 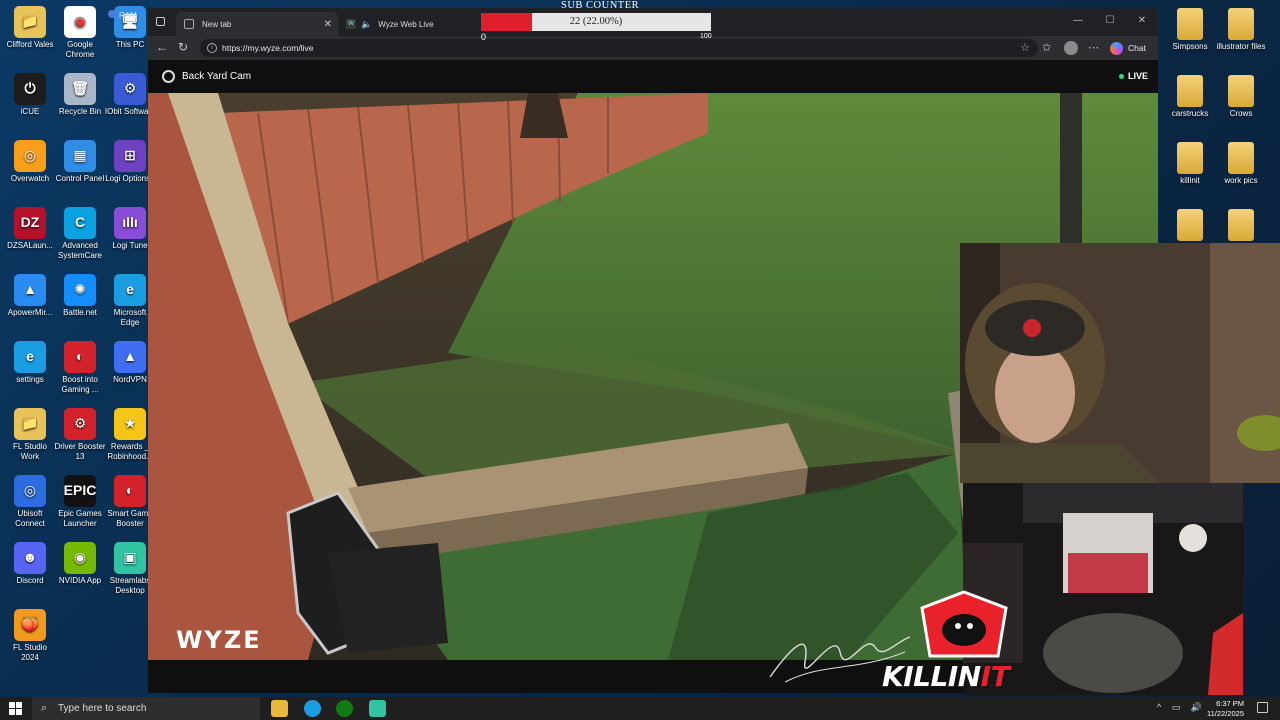 I want to click on desktop-folder: carstrucks, so click(x=1190, y=97).